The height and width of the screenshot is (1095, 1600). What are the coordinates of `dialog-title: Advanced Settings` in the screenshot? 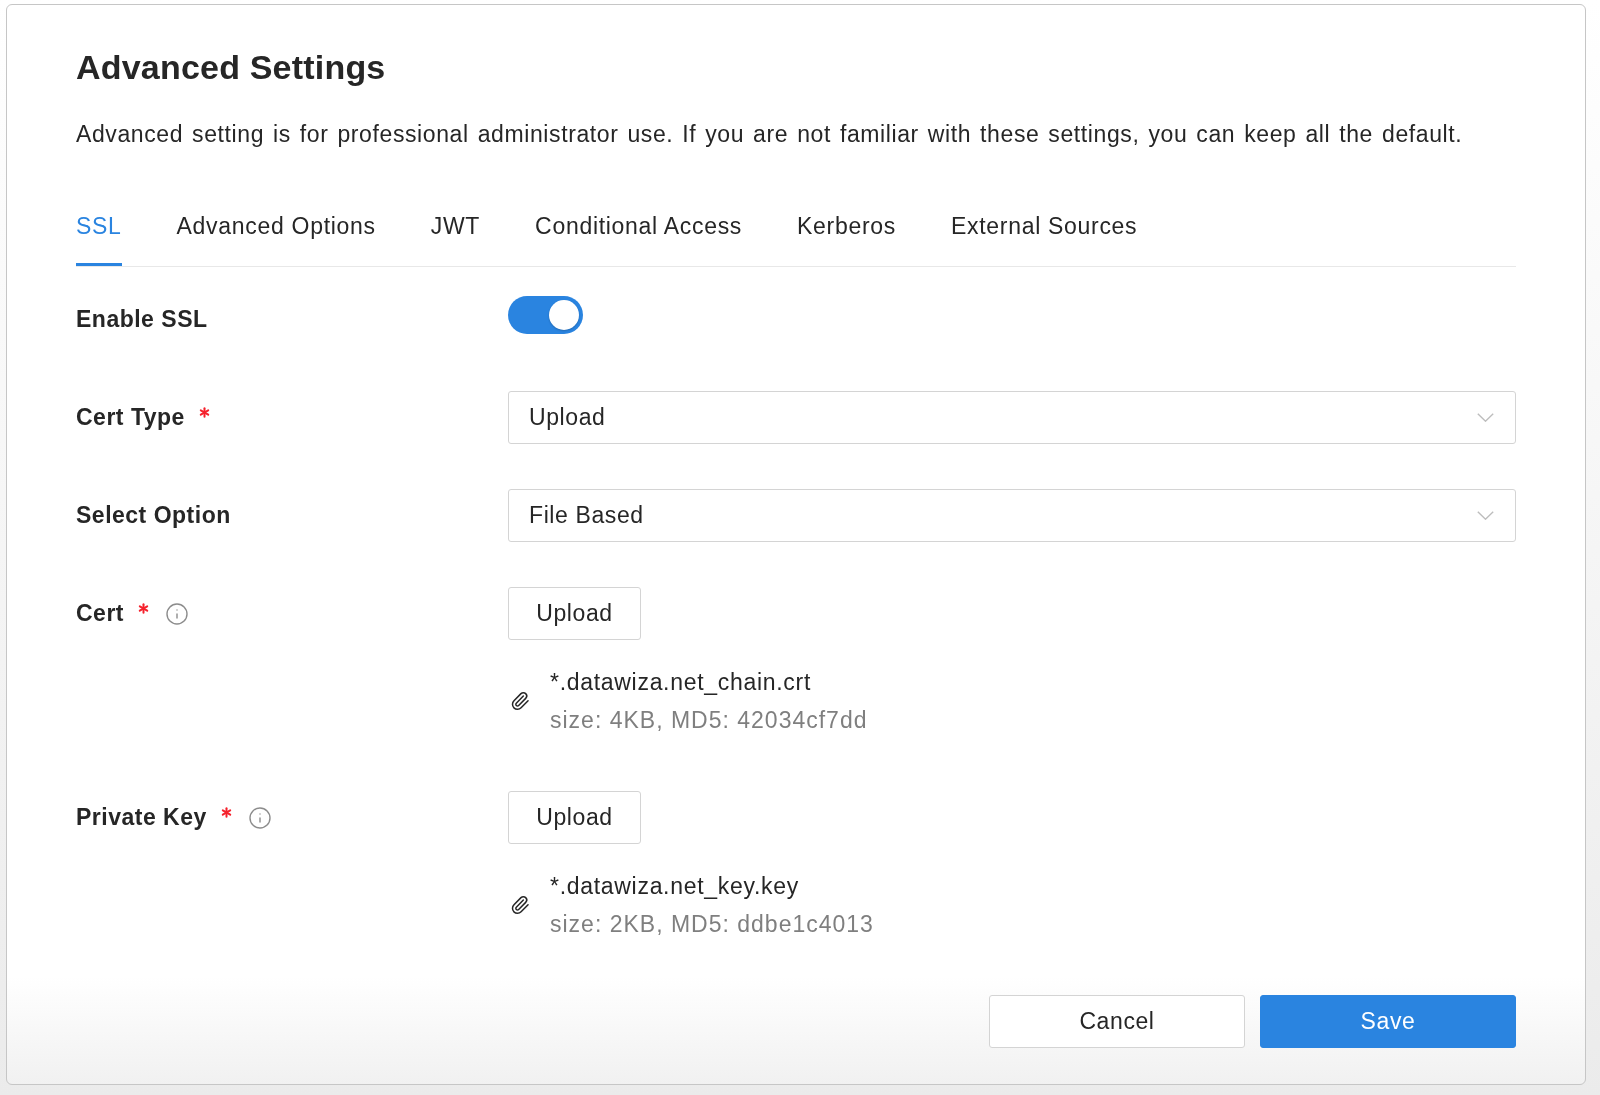 It's located at (231, 67).